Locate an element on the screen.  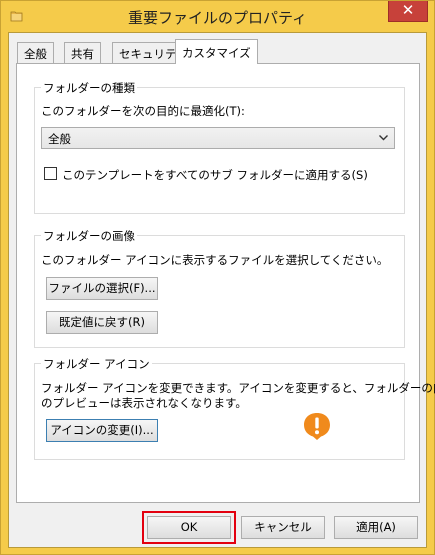
close-button: ✕ is located at coordinates (408, 11).